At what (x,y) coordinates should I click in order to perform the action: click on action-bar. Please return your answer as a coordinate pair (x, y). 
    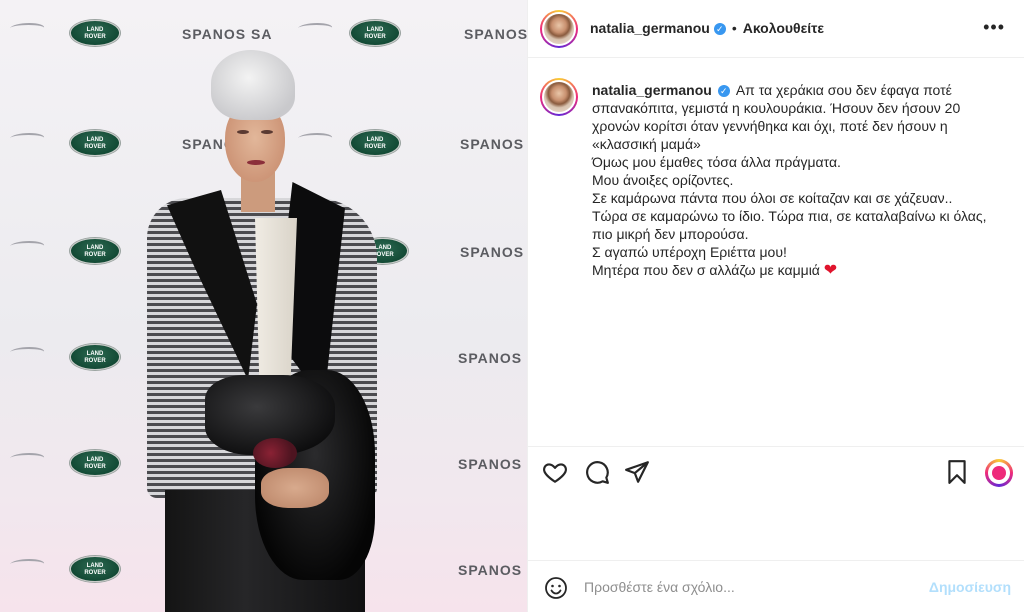
    Looking at the image, I should click on (776, 472).